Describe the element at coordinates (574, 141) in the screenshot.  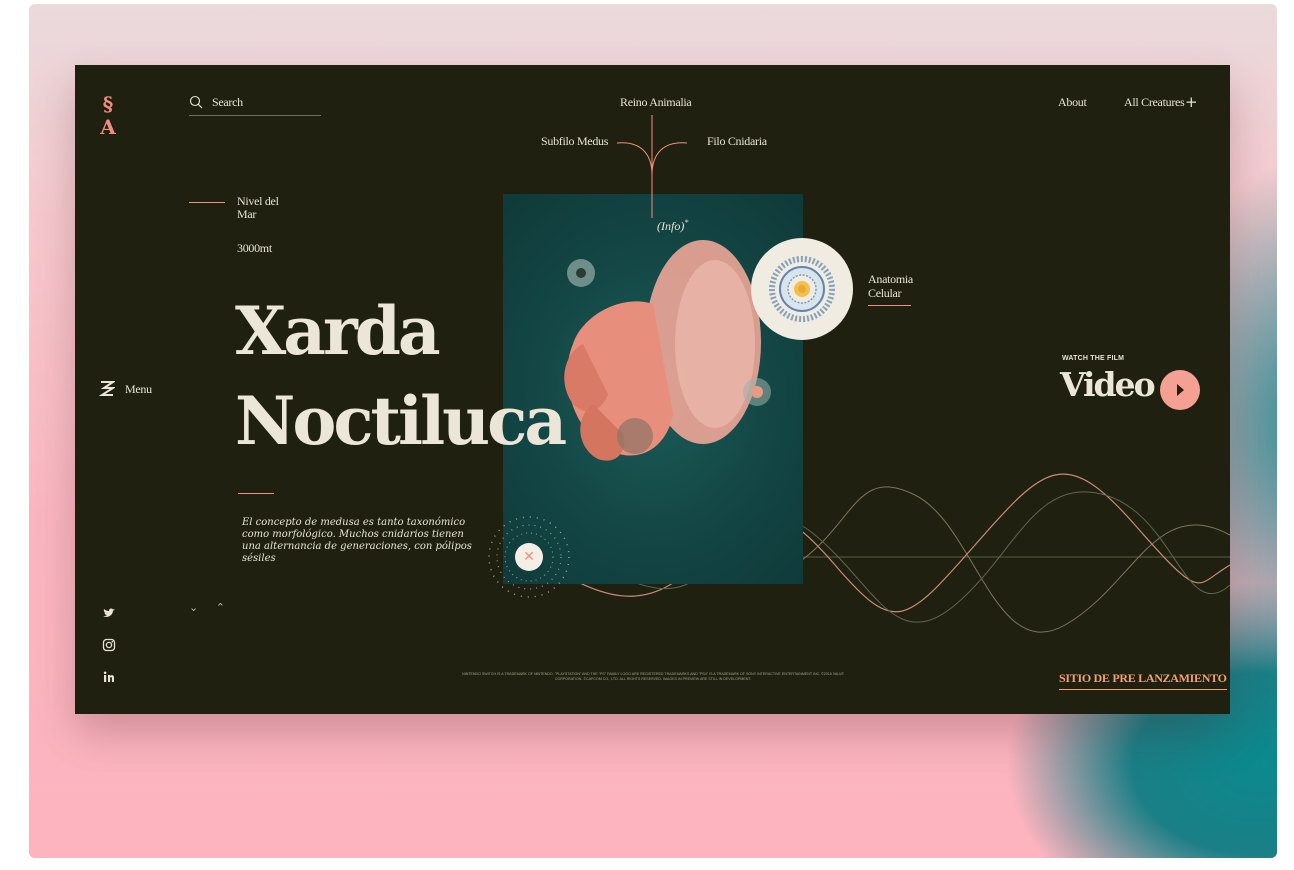
I see `taxonomy-subphylum: Subfilo Medus` at that location.